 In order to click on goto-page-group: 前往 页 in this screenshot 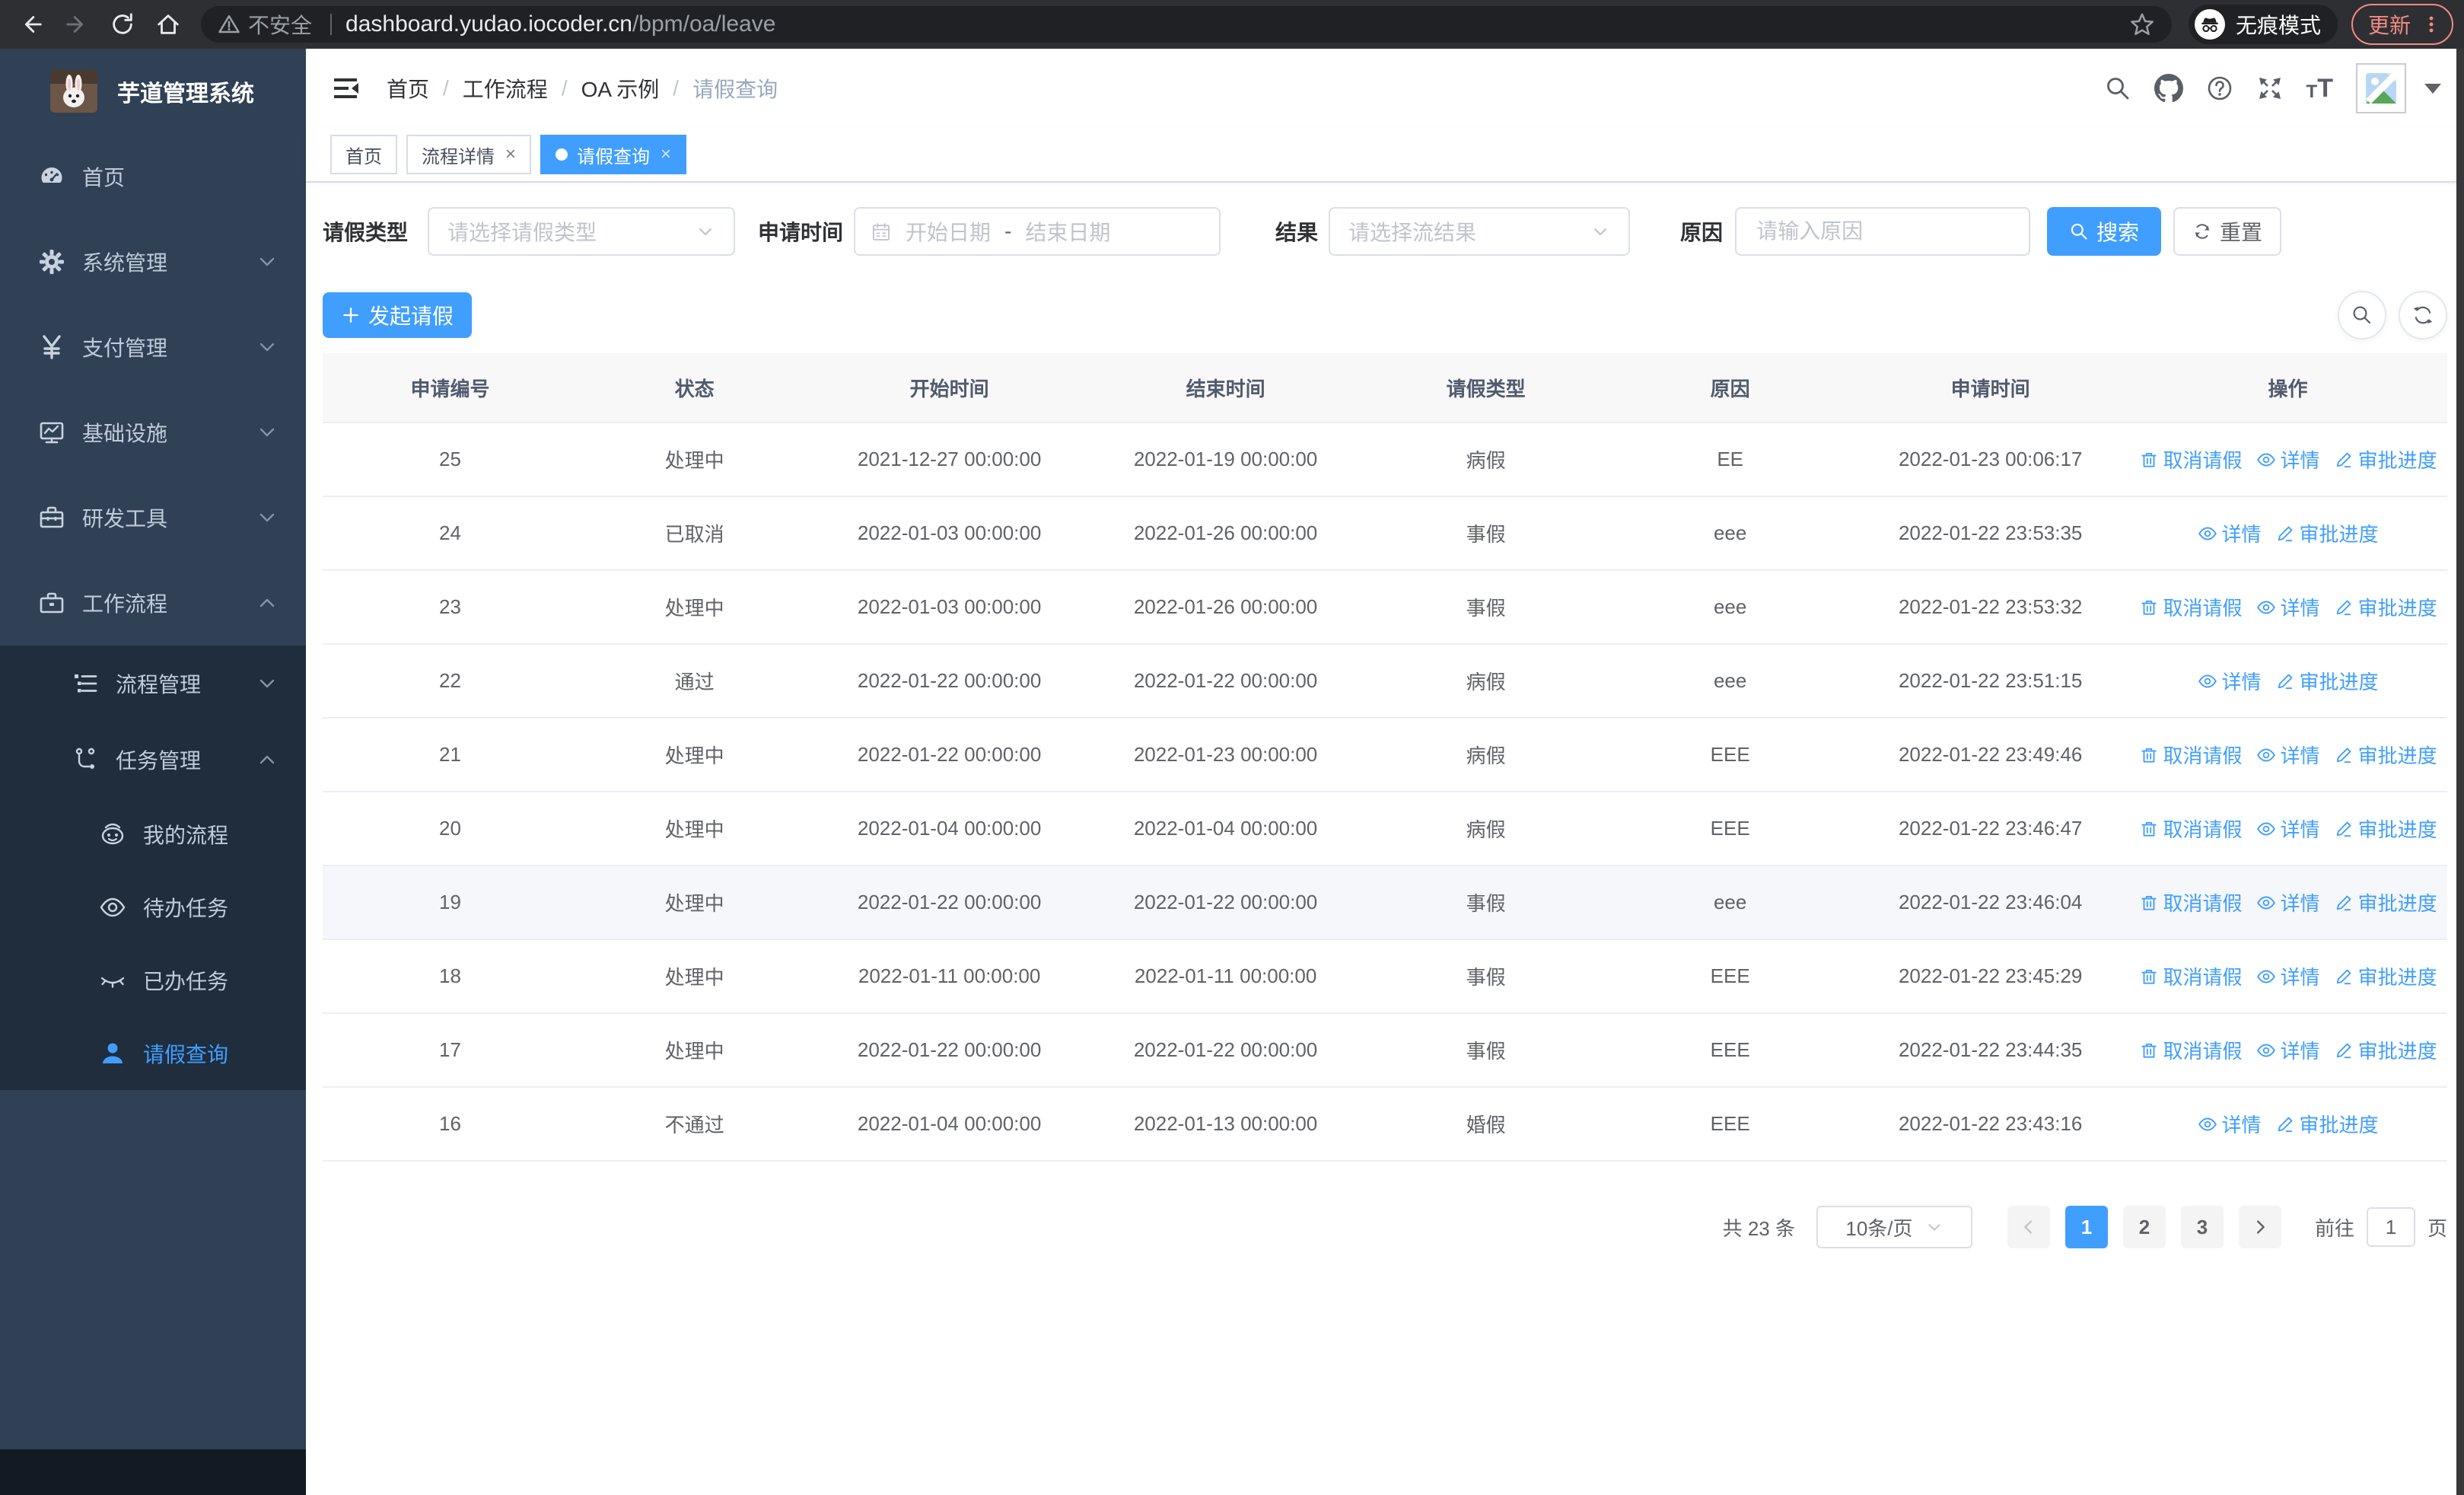, I will do `click(2381, 1227)`.